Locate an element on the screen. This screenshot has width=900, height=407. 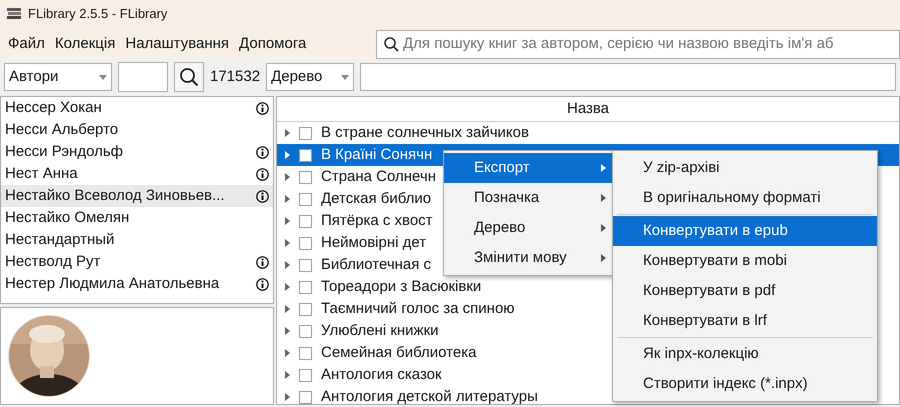
book-count: 171532 is located at coordinates (235, 76).